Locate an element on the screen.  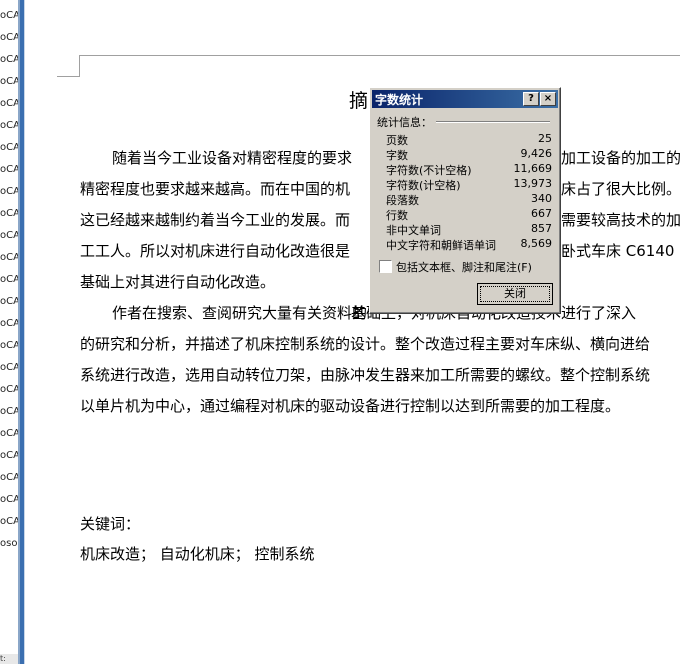
paragraph-fragment: 卧式车床 C6140 的 is located at coordinates (620, 251).